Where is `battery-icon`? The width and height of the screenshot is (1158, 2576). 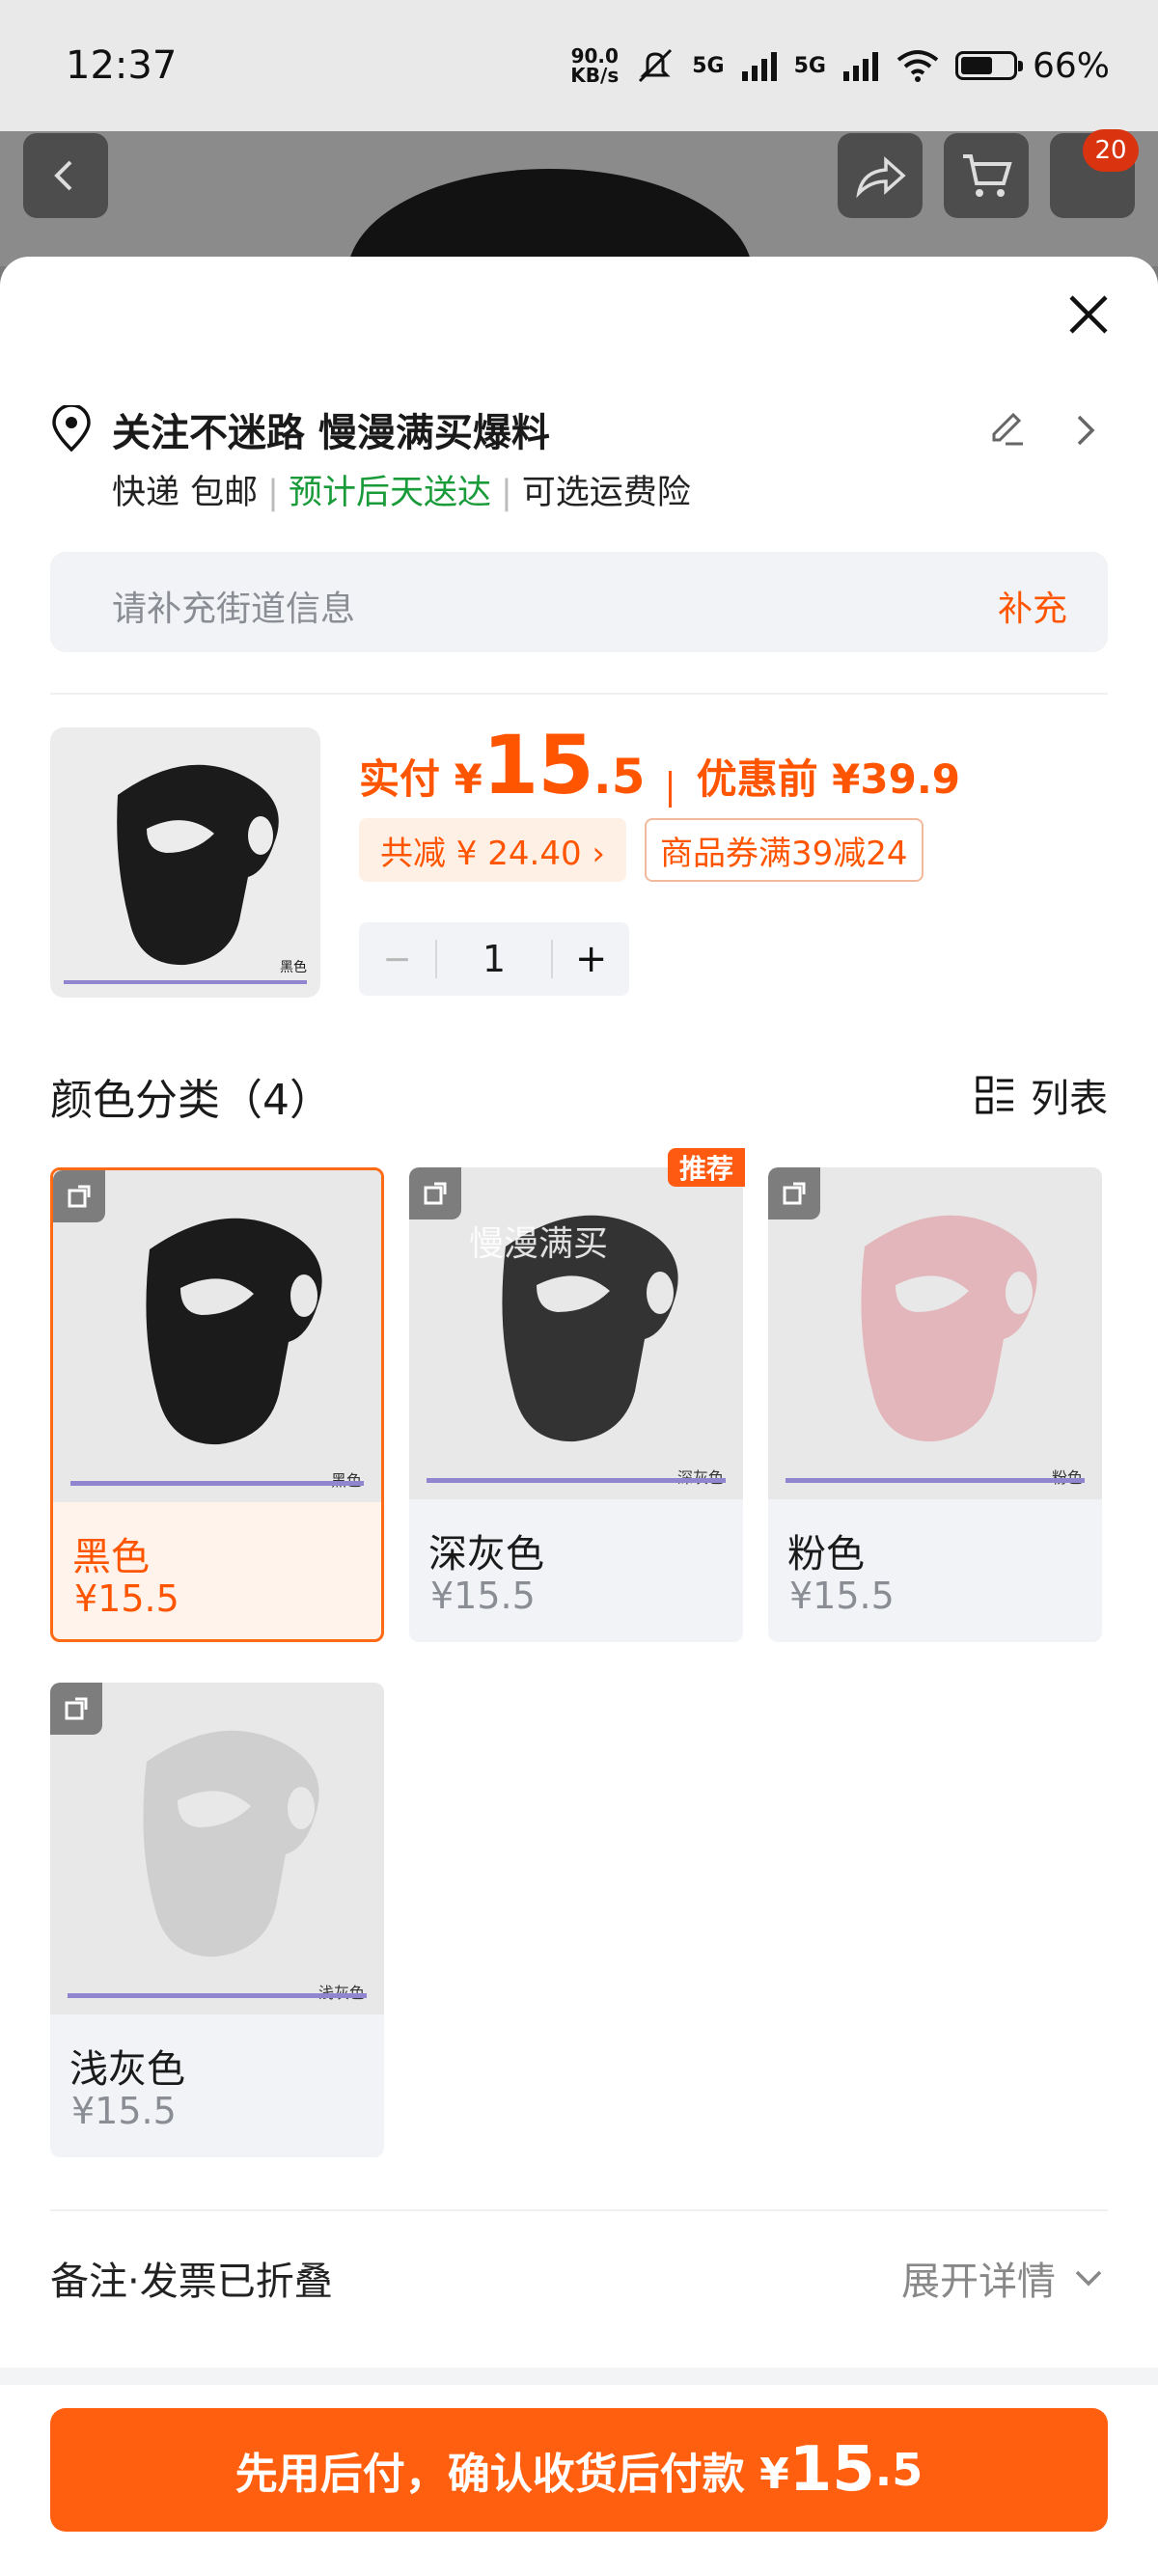
battery-icon is located at coordinates (988, 65).